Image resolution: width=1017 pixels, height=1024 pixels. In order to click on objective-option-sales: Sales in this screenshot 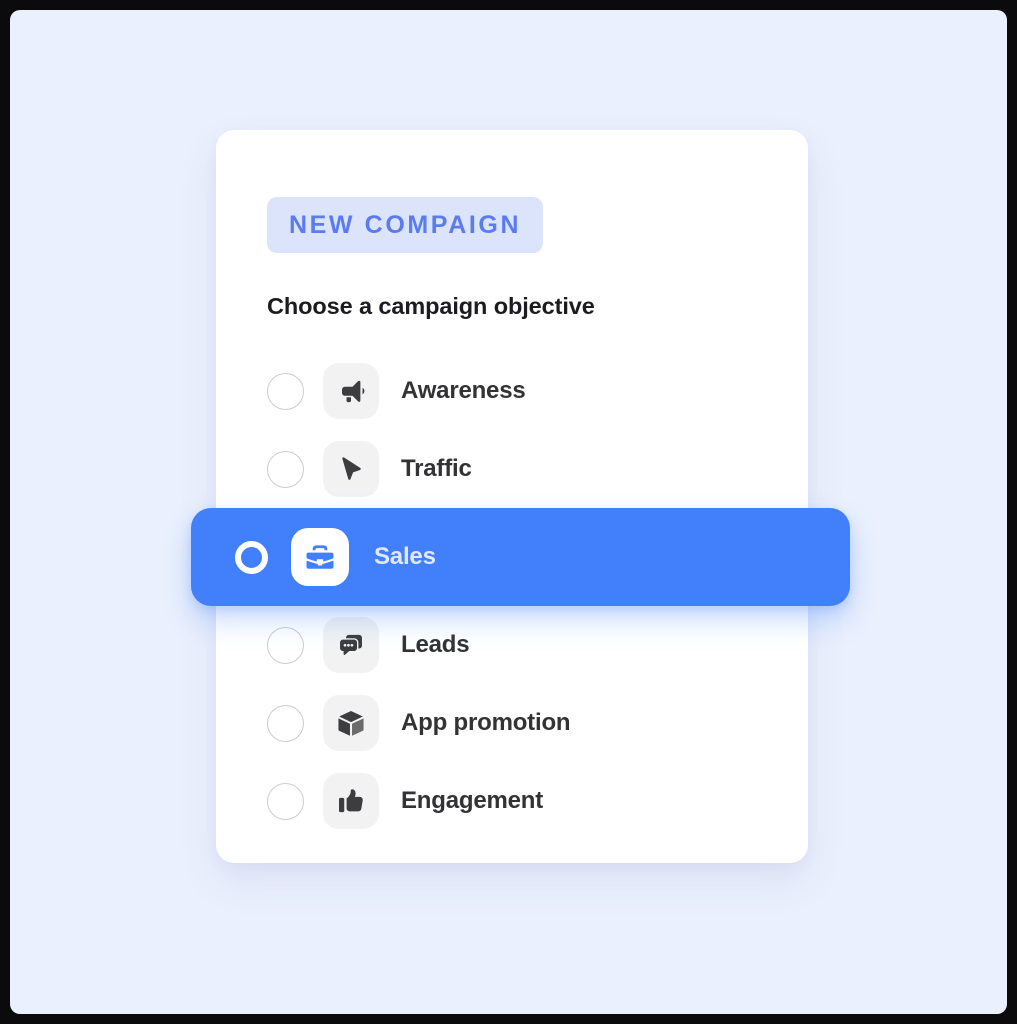, I will do `click(520, 557)`.